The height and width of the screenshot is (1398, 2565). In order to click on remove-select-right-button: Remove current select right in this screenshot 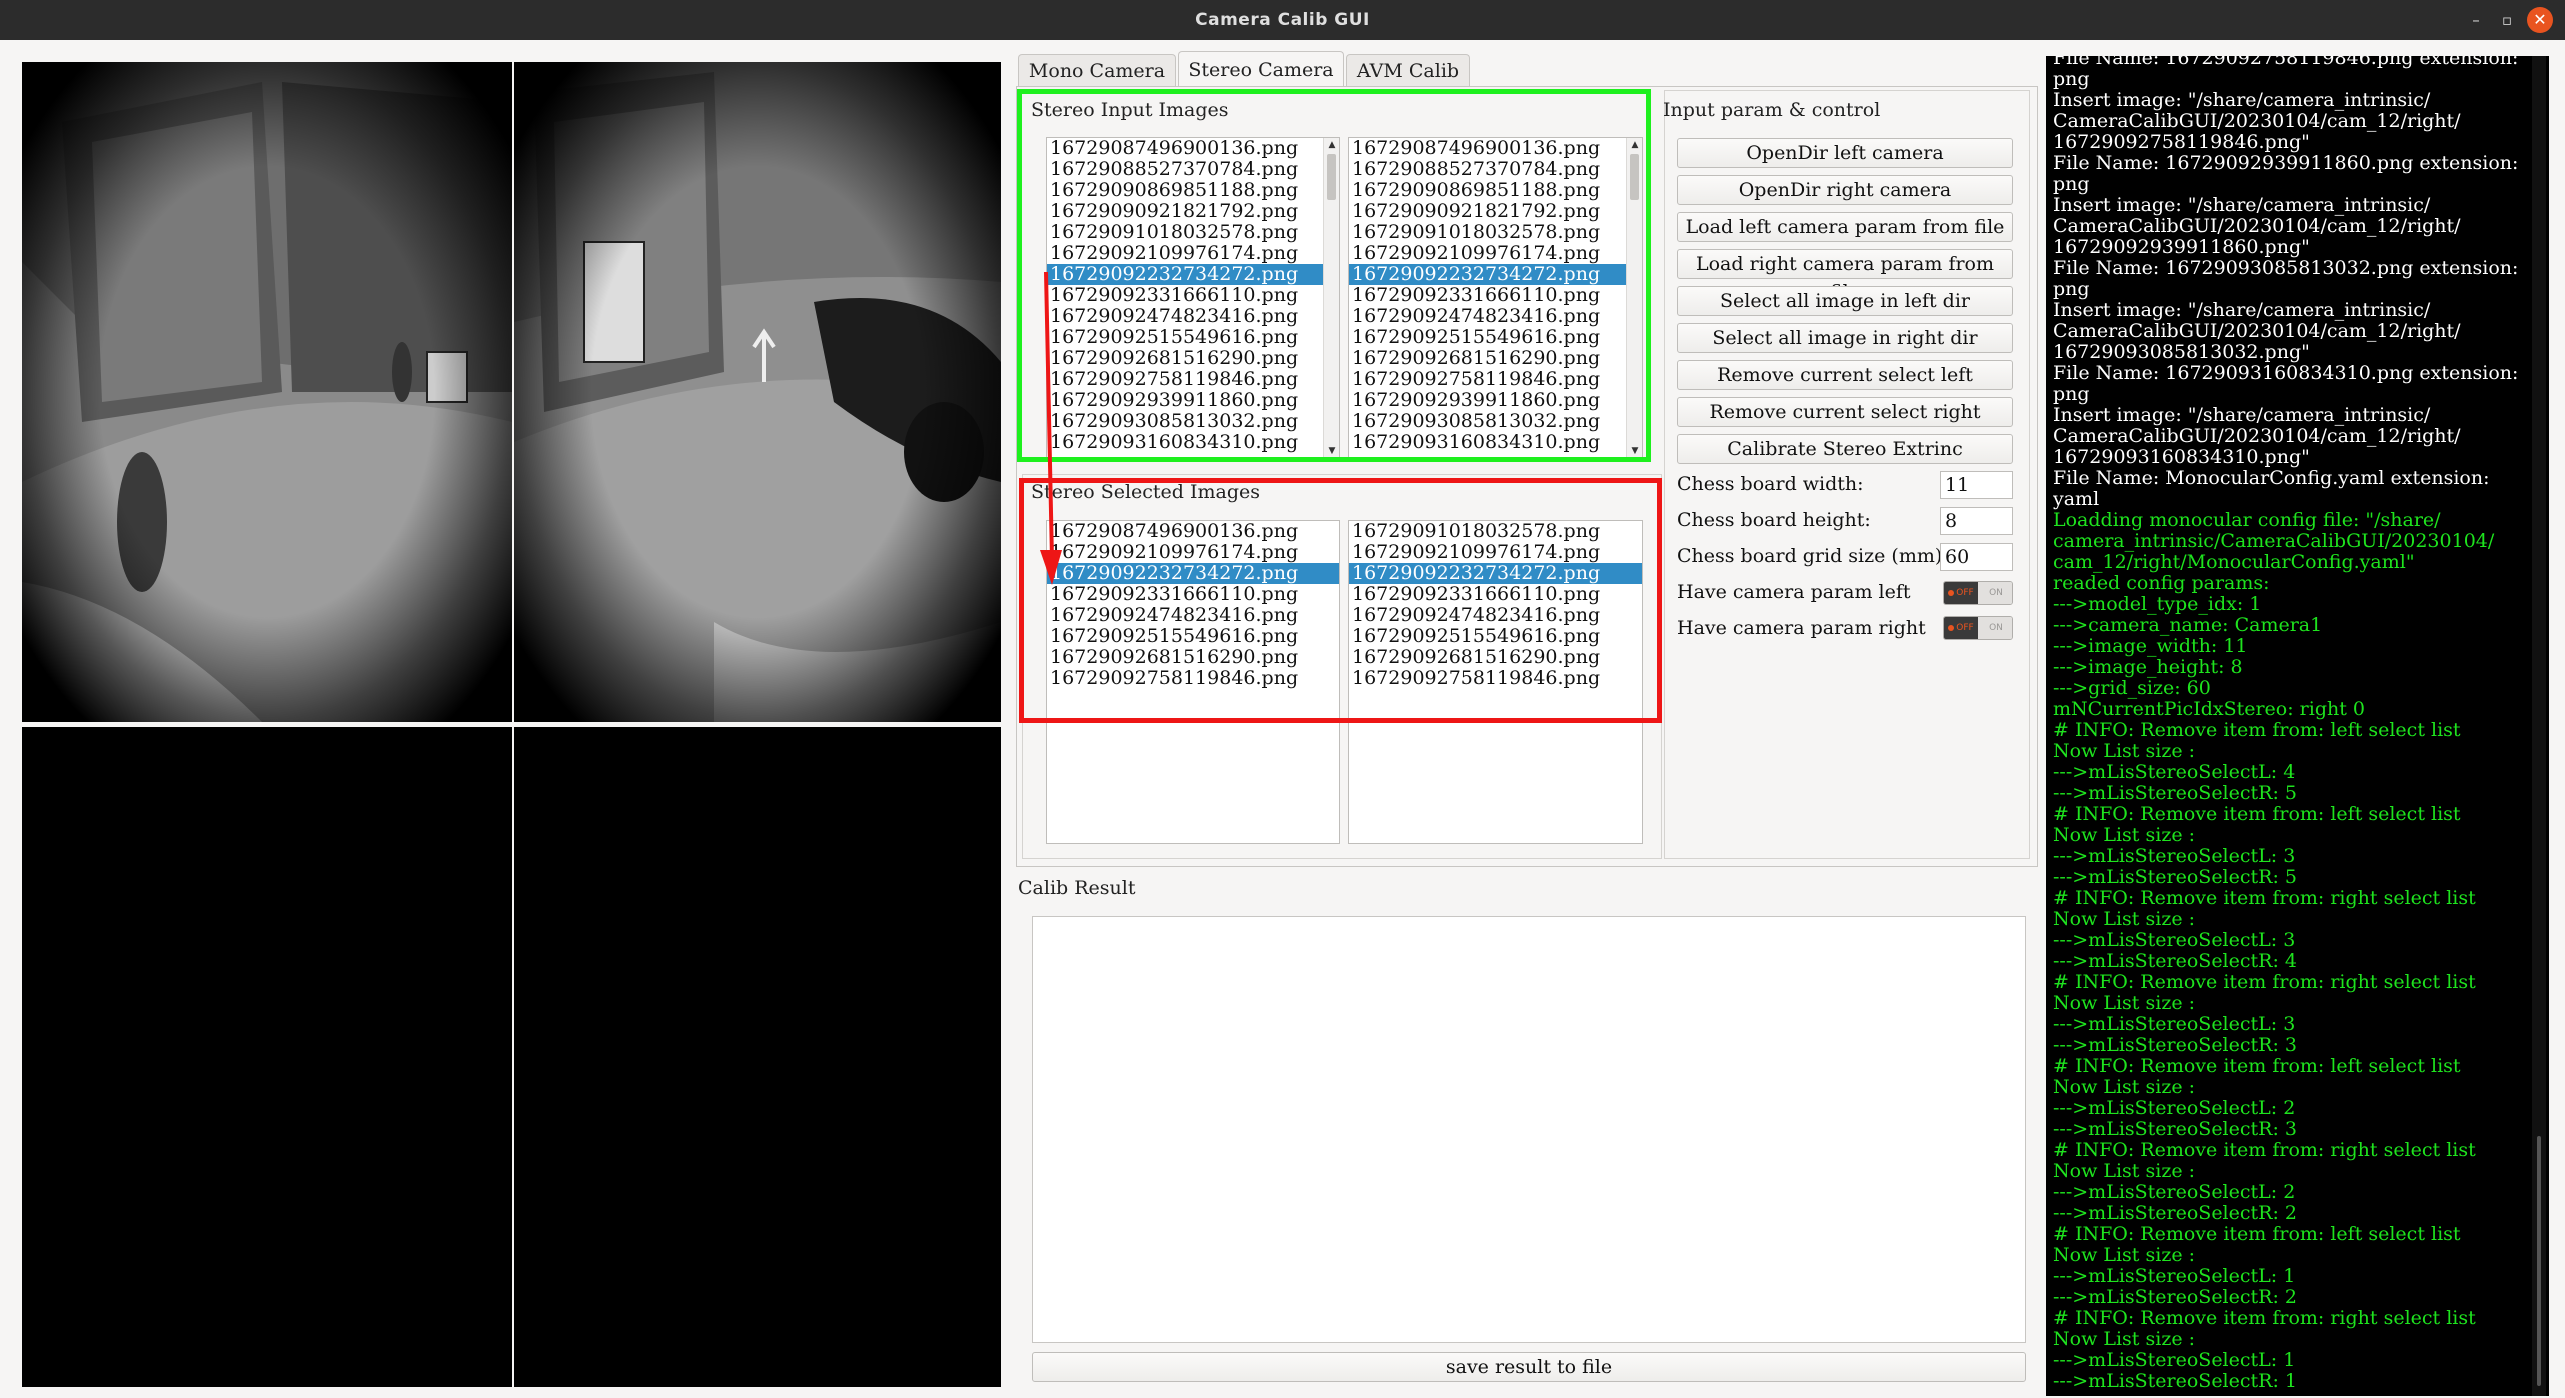, I will do `click(1845, 412)`.